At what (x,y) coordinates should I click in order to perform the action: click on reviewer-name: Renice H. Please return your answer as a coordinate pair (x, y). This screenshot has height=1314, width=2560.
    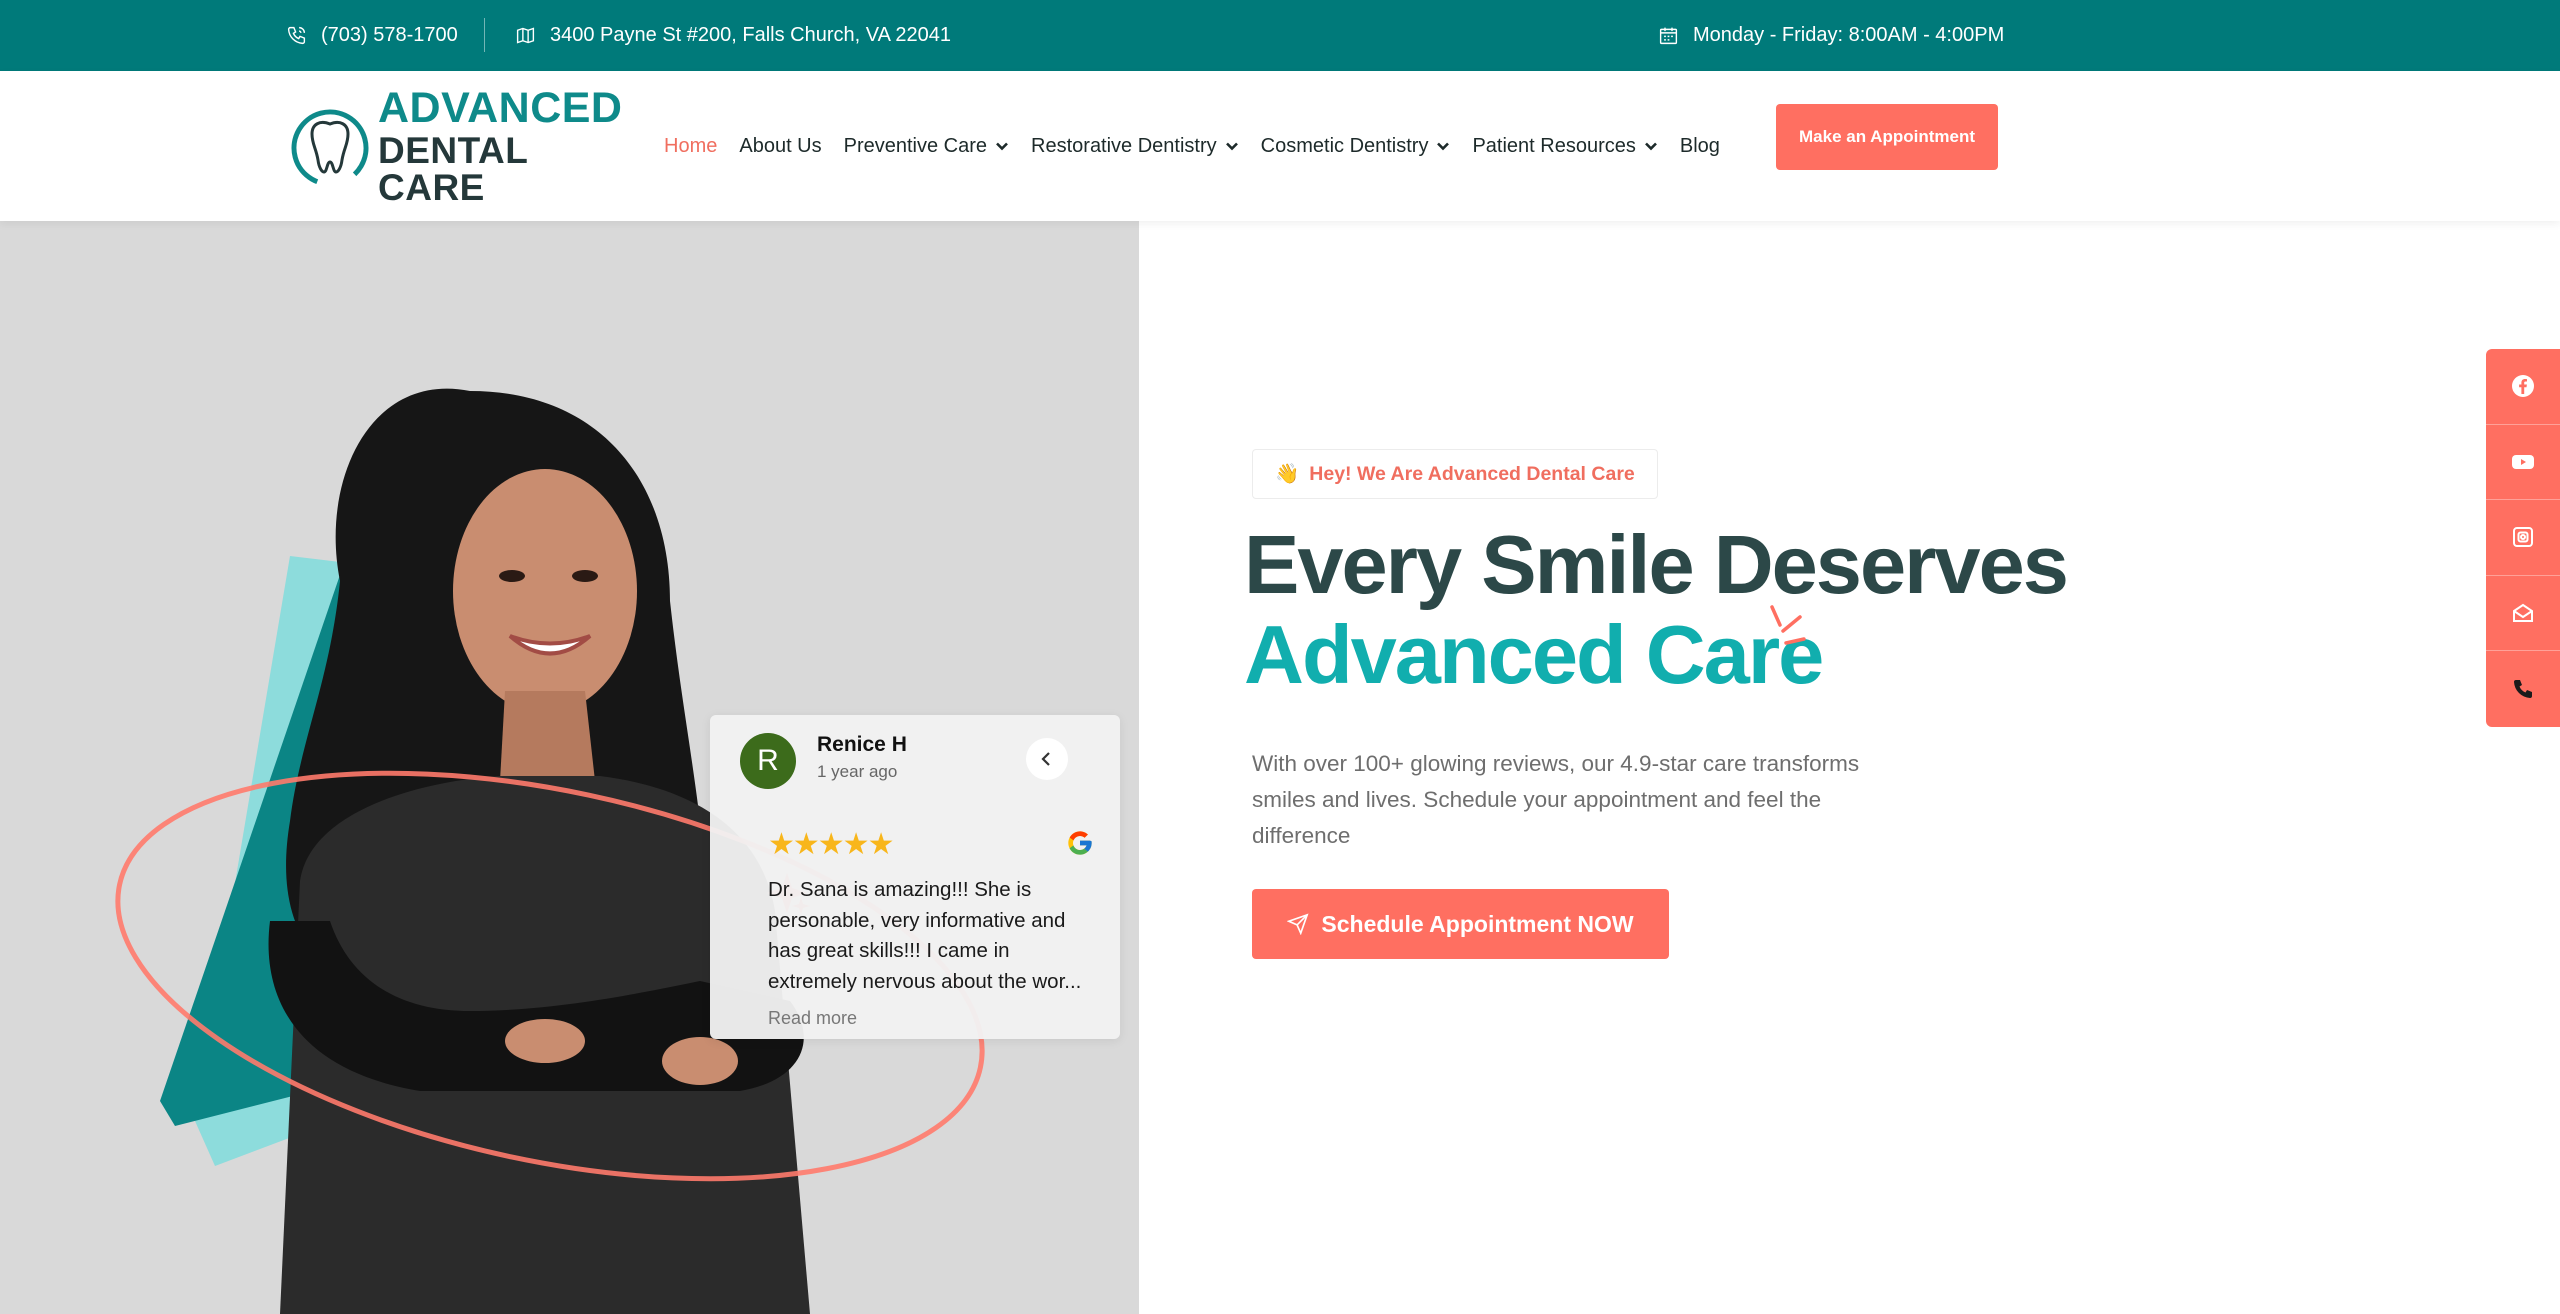
    Looking at the image, I should click on (862, 744).